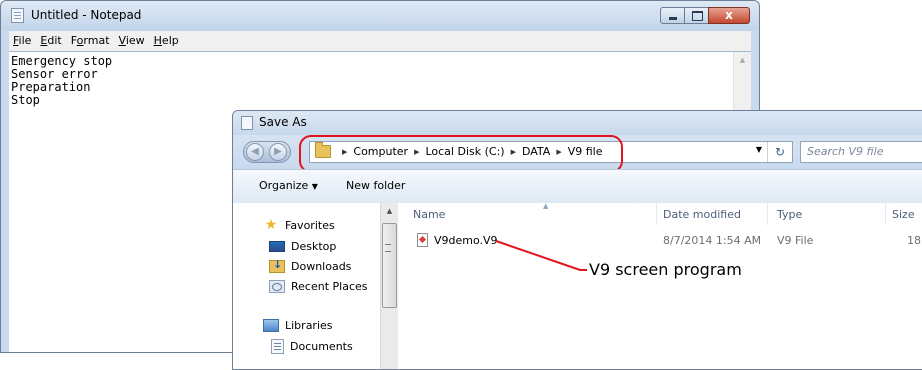  What do you see at coordinates (665, 269) in the screenshot?
I see `callout-label: V9 screen program` at bounding box center [665, 269].